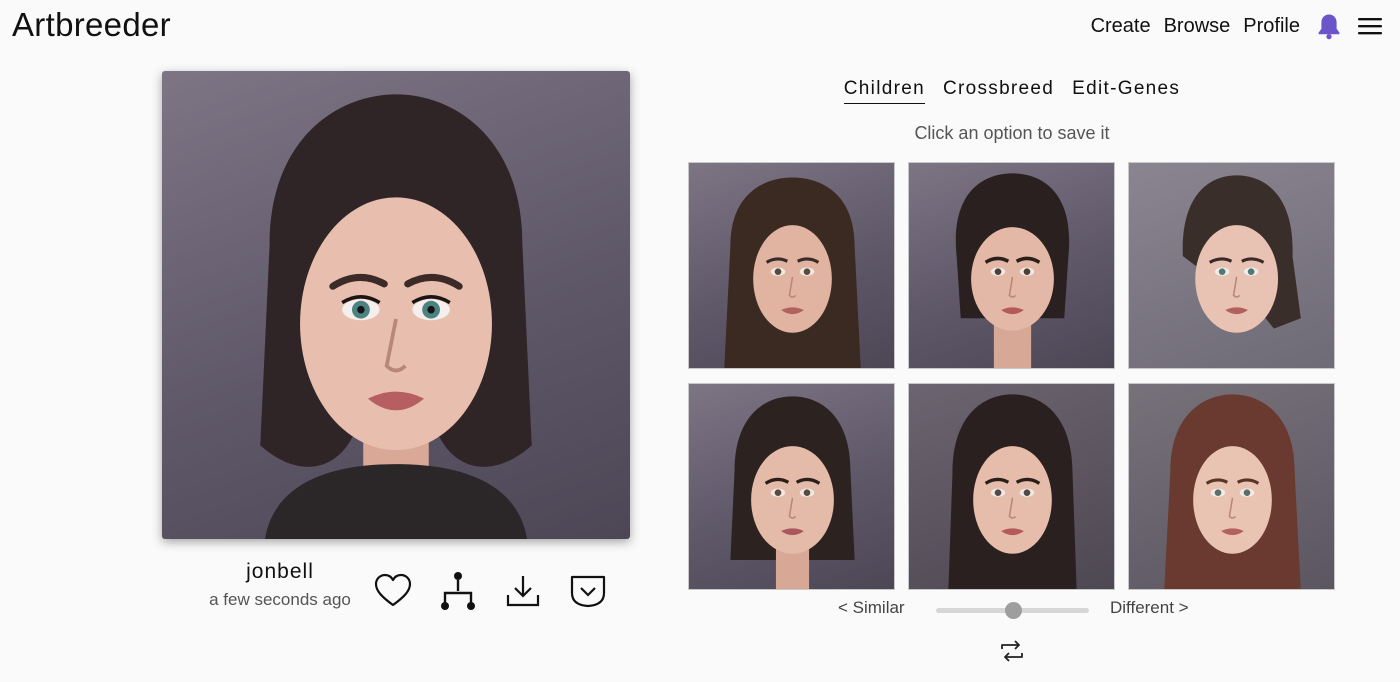  What do you see at coordinates (998, 91) in the screenshot?
I see `tab-crossbreed: Crossbreed` at bounding box center [998, 91].